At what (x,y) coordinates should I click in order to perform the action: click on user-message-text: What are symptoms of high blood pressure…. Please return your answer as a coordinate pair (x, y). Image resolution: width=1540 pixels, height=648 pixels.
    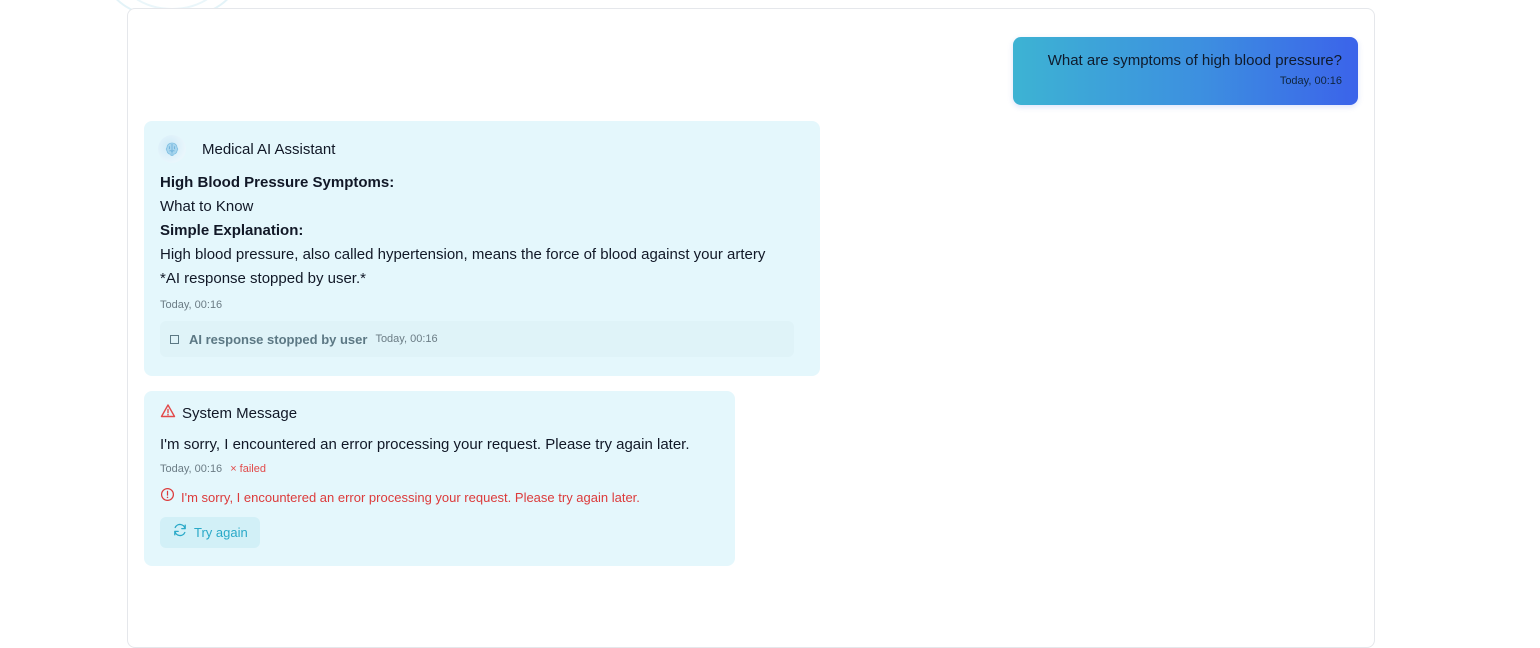
    Looking at the image, I should click on (1194, 60).